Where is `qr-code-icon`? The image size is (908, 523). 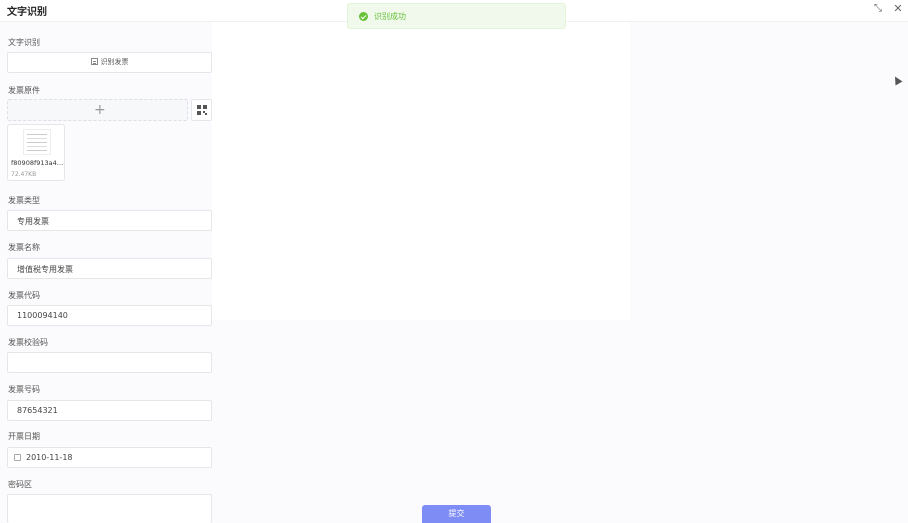
qr-code-icon is located at coordinates (202, 110).